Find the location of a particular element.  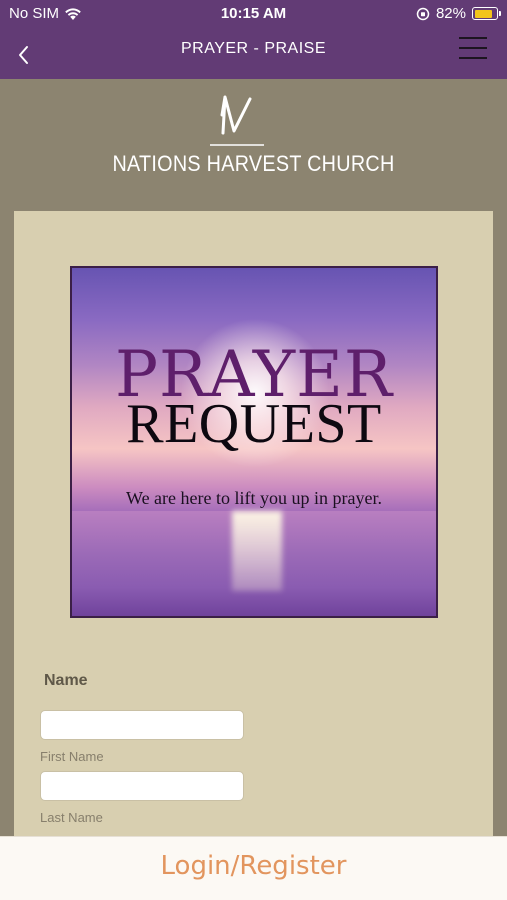

hamburger-menu-icon is located at coordinates (473, 49).